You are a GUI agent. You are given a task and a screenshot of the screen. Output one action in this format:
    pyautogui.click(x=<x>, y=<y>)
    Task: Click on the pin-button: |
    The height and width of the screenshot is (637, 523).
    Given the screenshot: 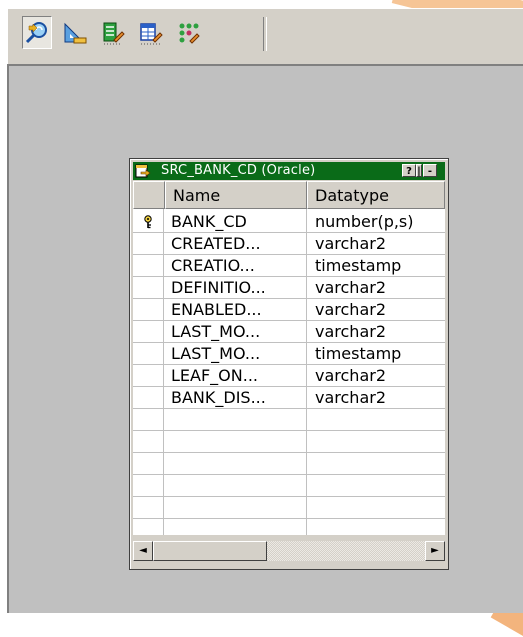 What is the action you would take?
    pyautogui.click(x=419, y=170)
    